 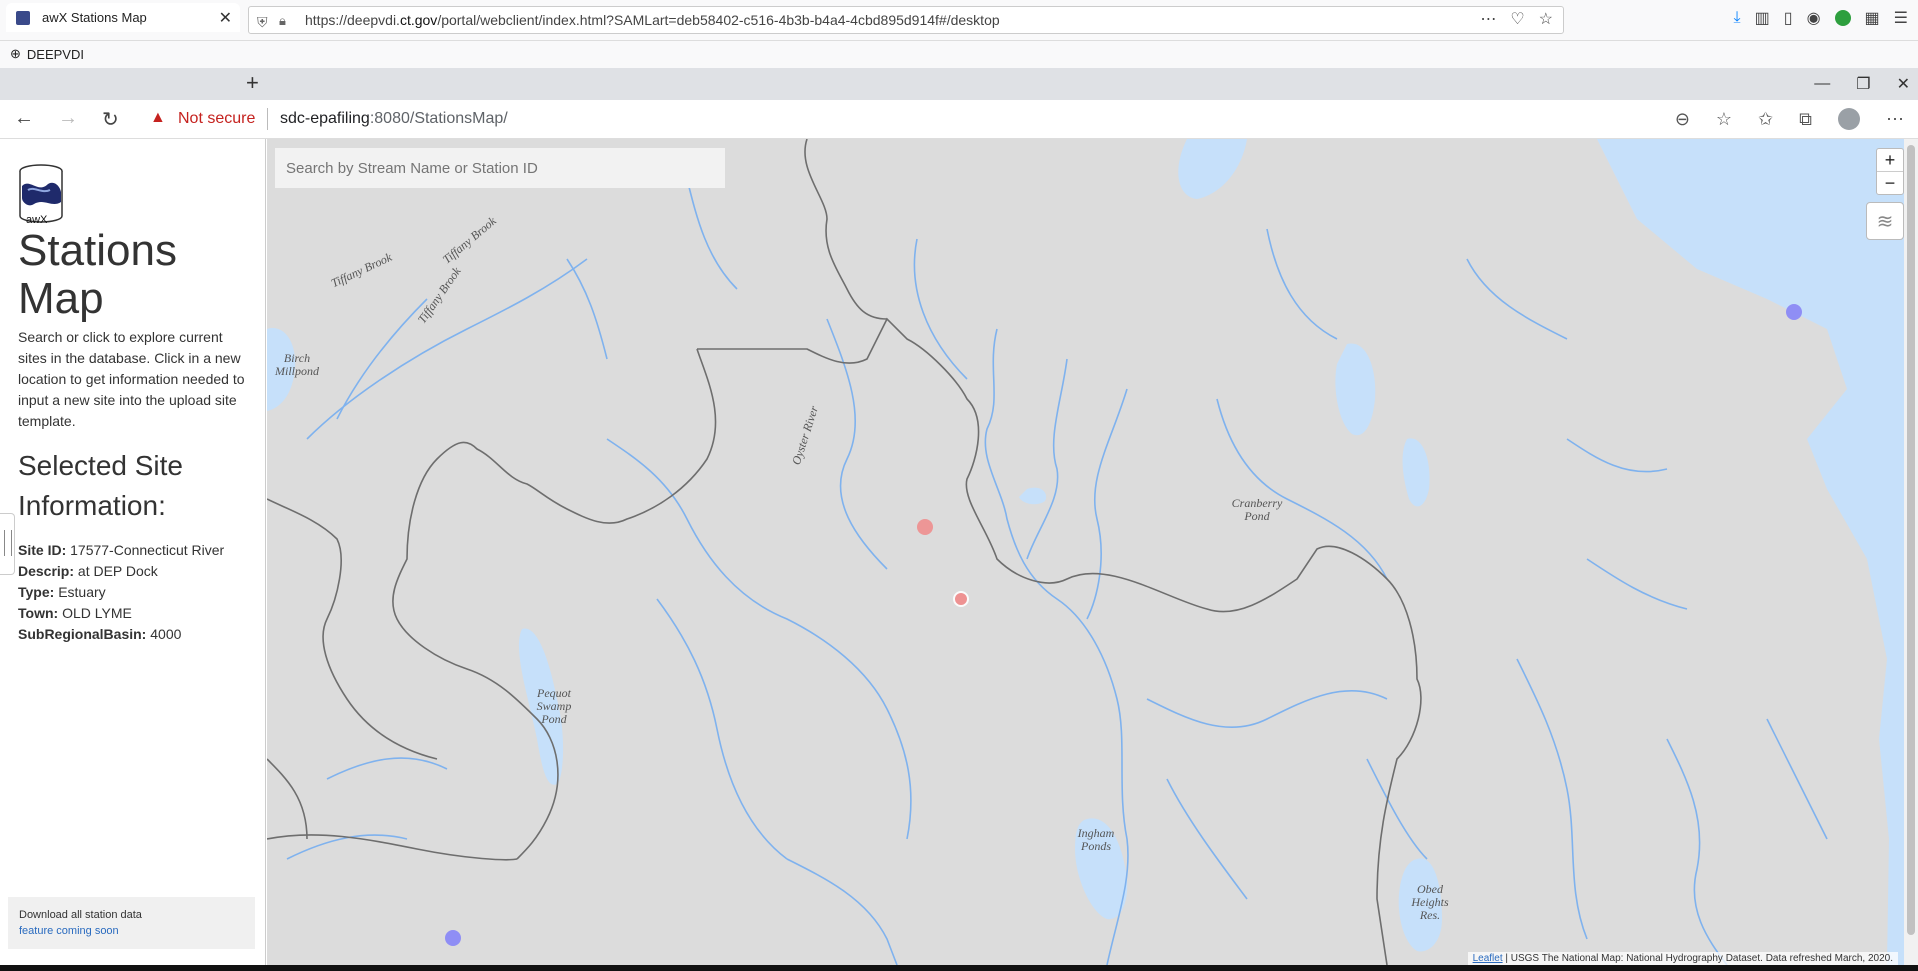 What do you see at coordinates (959, 968) in the screenshot?
I see `taskbar-edge` at bounding box center [959, 968].